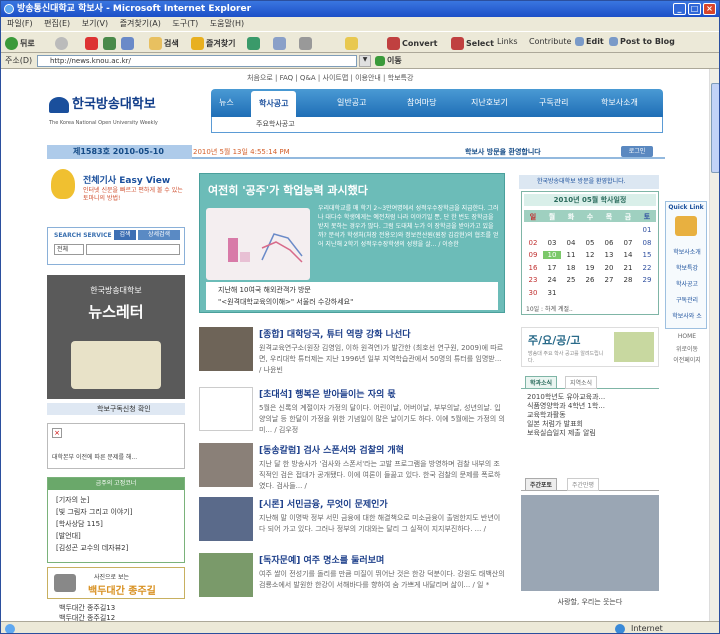 The width and height of the screenshot is (720, 634). What do you see at coordinates (321, 559) in the screenshot?
I see `article-headline: [독자문예] 여주 명소를 둘러보며` at bounding box center [321, 559].